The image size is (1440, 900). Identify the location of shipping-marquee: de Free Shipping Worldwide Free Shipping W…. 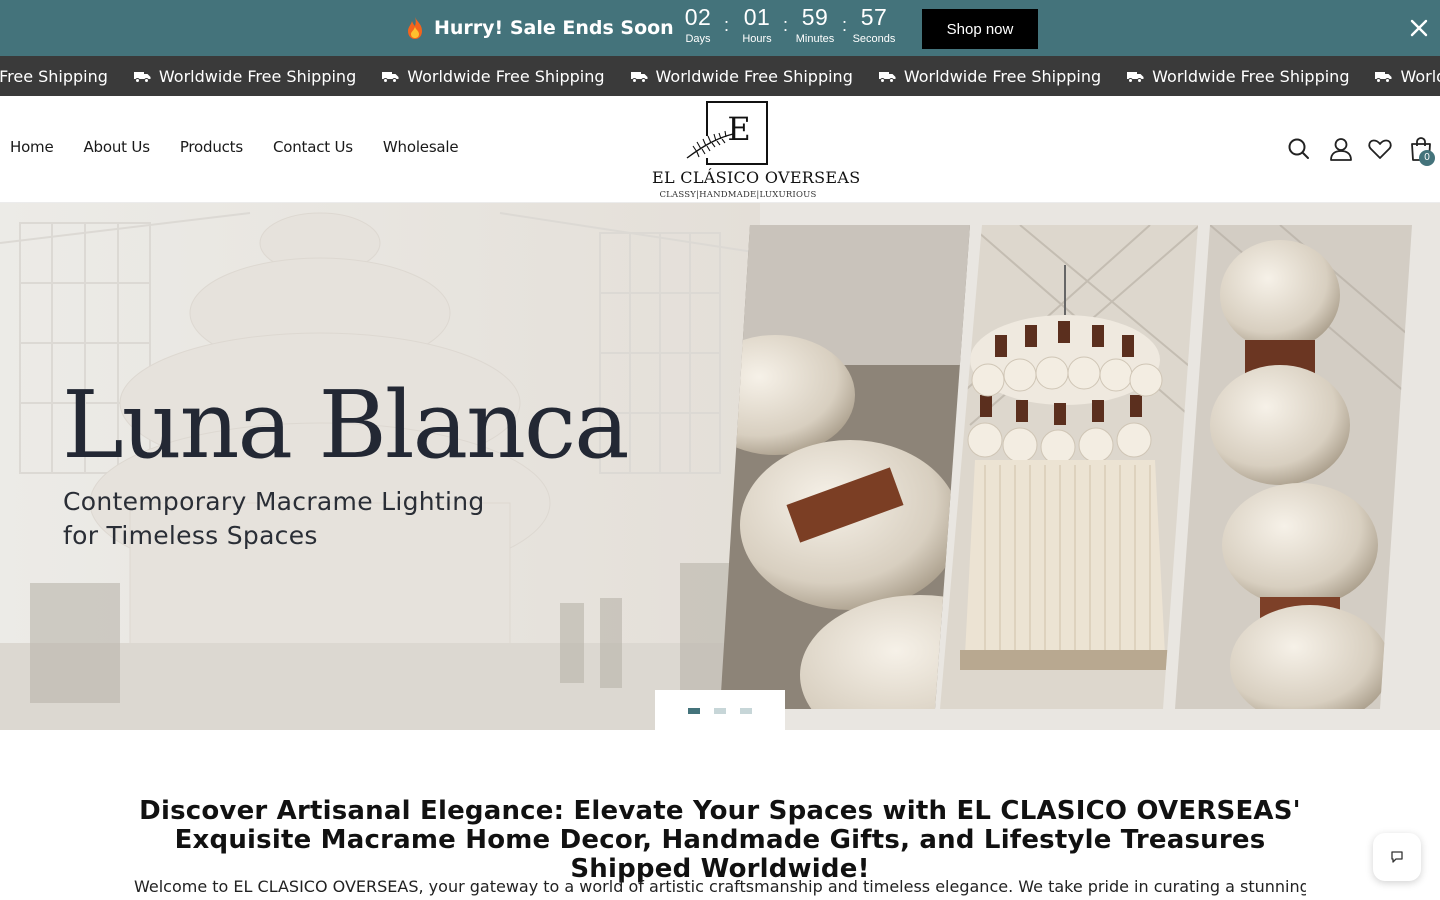
(720, 76).